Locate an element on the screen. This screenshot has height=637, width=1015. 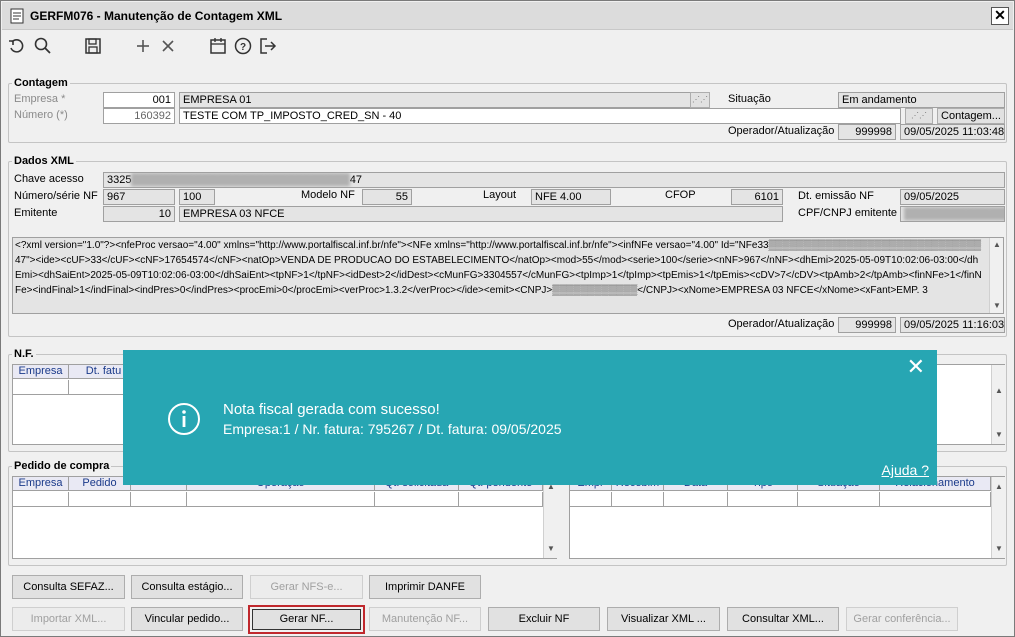
dt-emissao-field: 09/05/2025 is located at coordinates (952, 197).